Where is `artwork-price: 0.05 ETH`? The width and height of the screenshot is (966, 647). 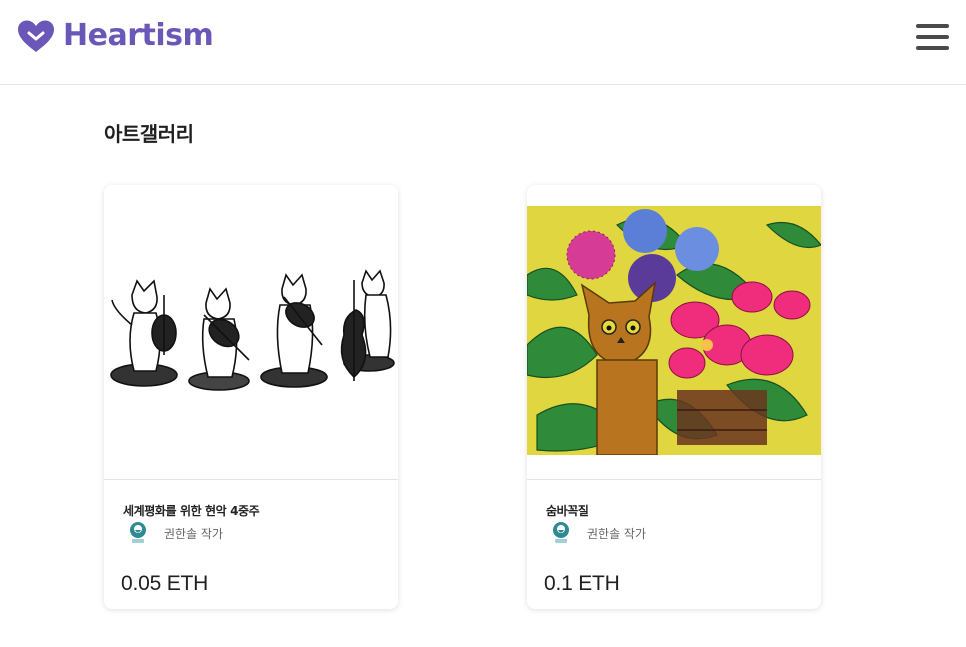
artwork-price: 0.05 ETH is located at coordinates (165, 583).